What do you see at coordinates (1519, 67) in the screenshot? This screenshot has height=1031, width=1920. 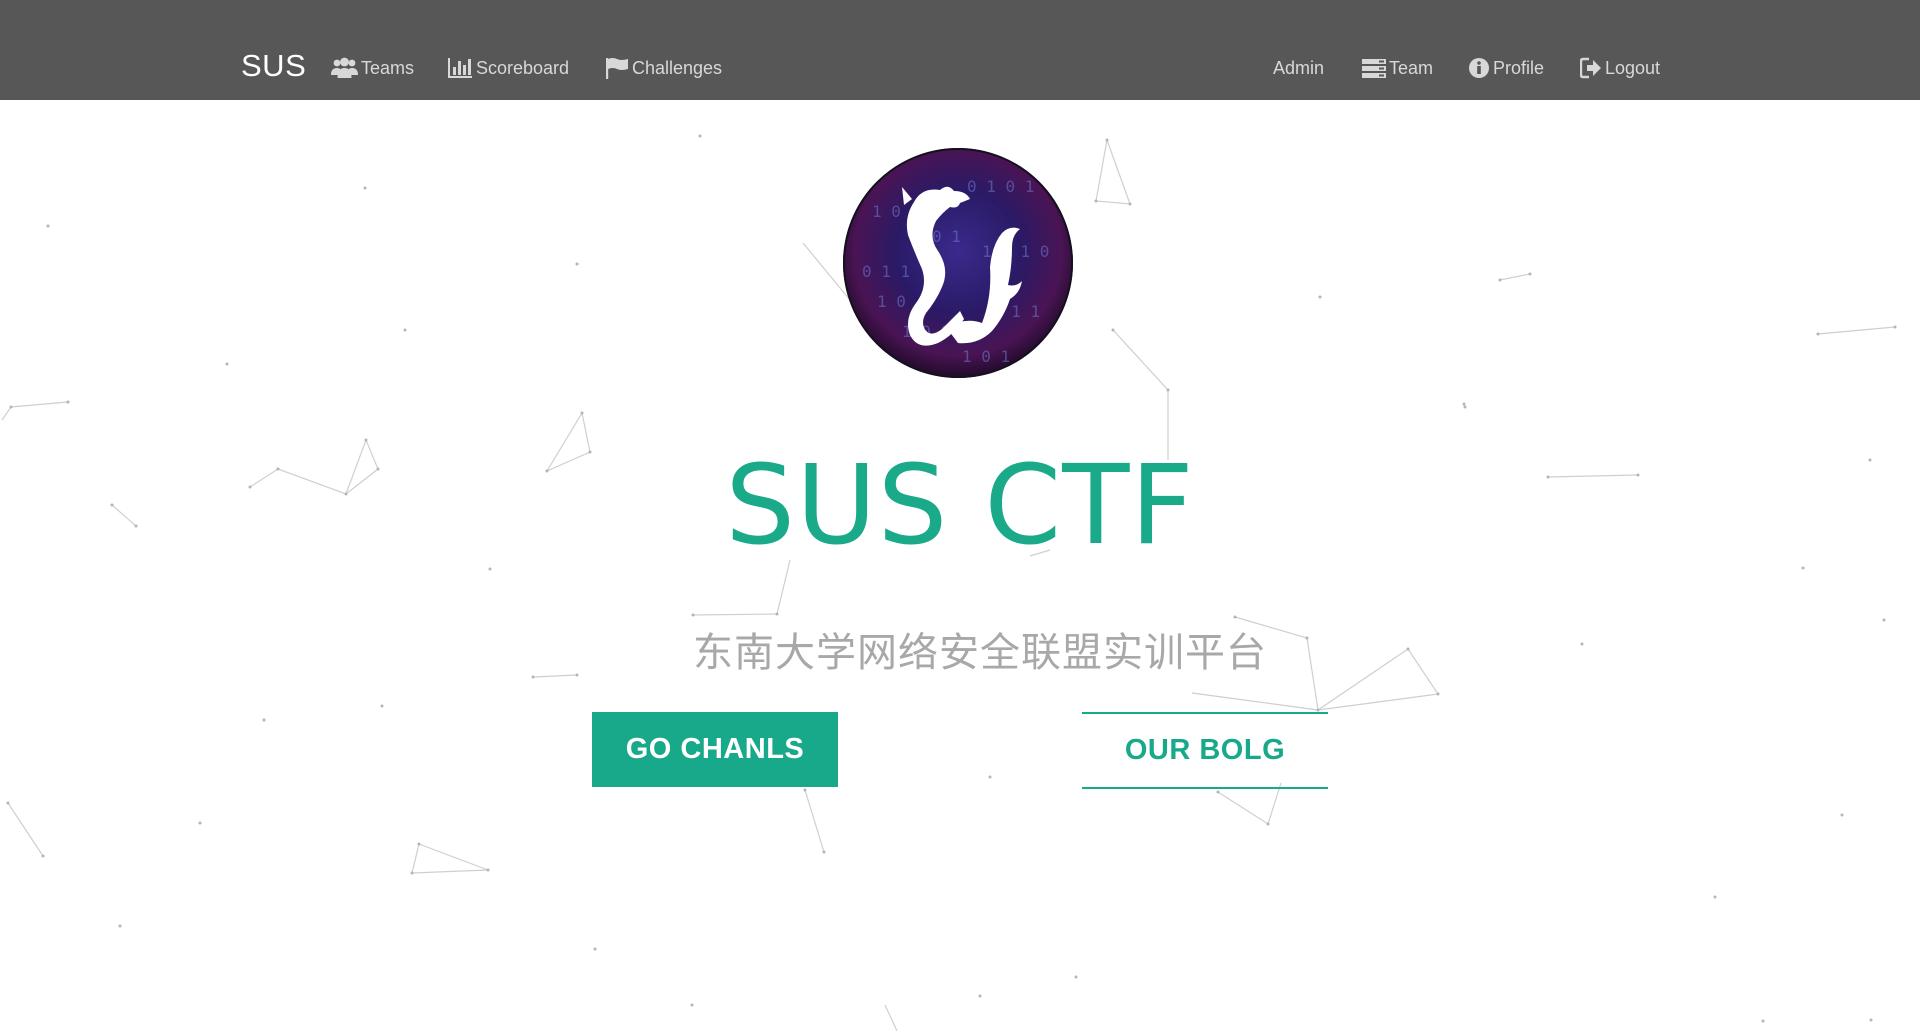 I see `nav-profile-label: Profile` at bounding box center [1519, 67].